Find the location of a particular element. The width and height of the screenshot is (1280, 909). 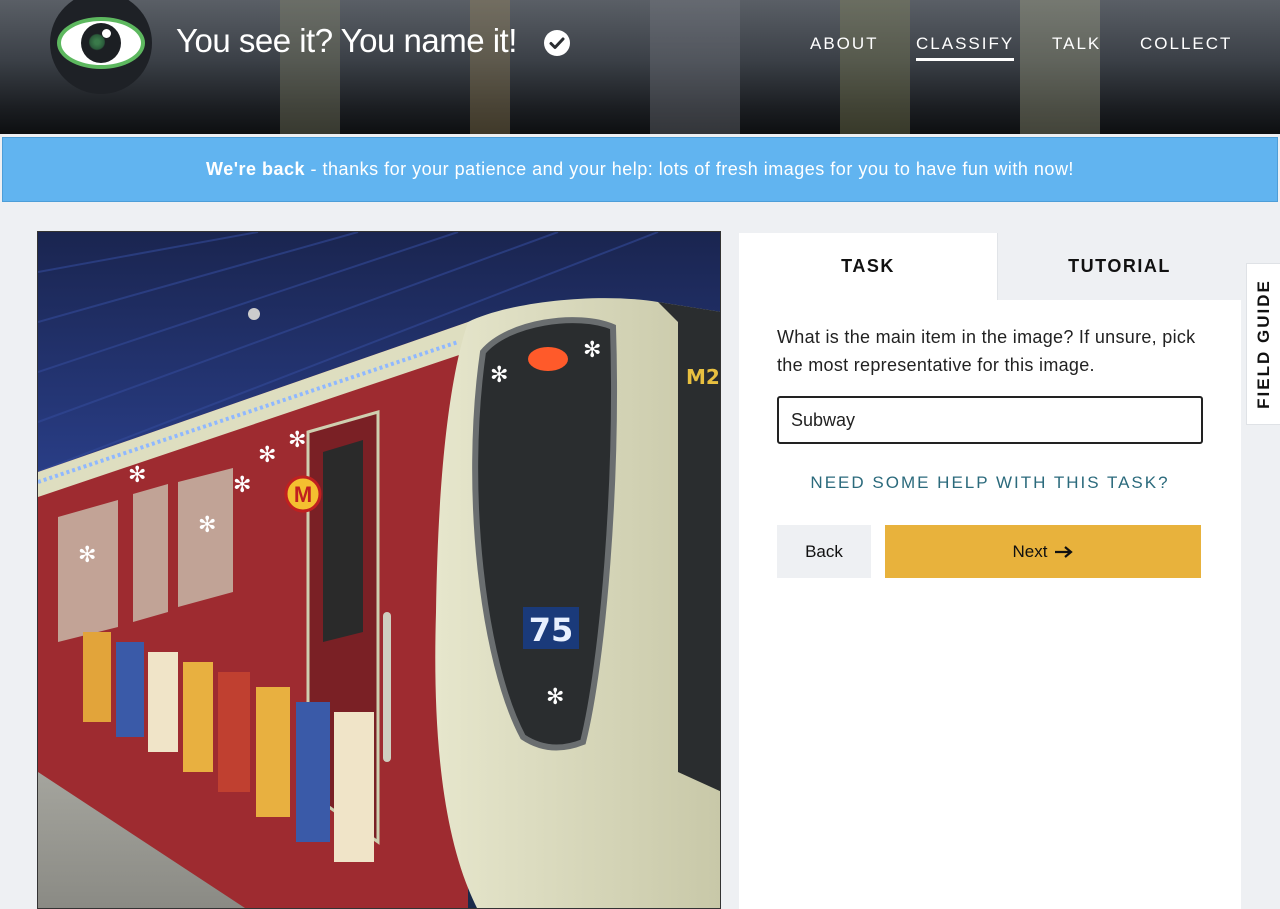

next-button: Next is located at coordinates (1043, 551).